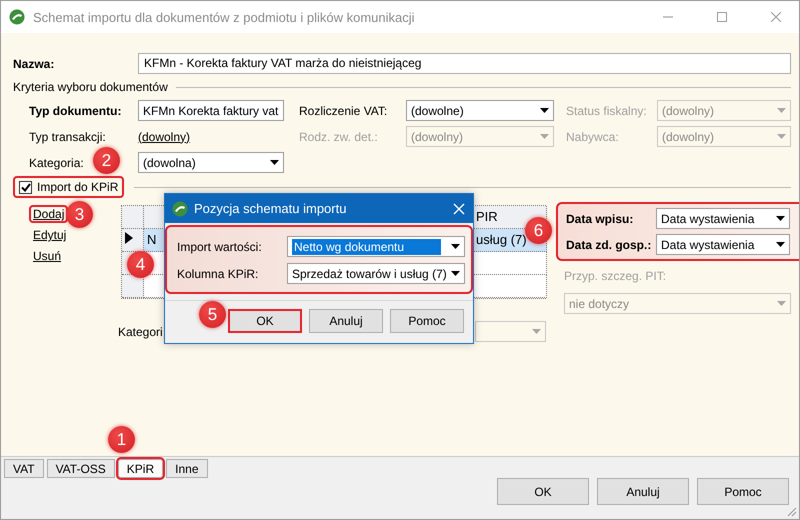  I want to click on dropdown: KFMn Korekta faktury vat, so click(211, 110).